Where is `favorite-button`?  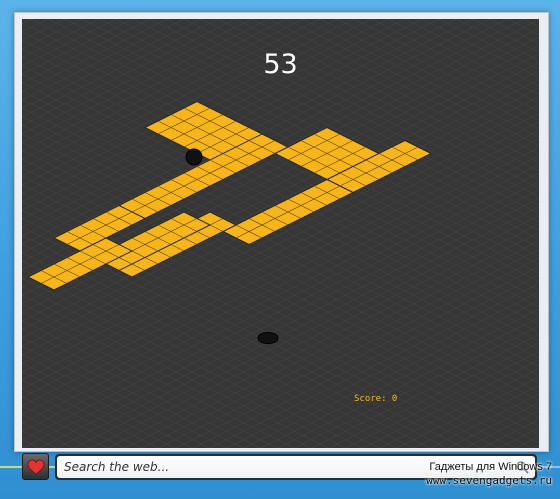
favorite-button is located at coordinates (35, 466).